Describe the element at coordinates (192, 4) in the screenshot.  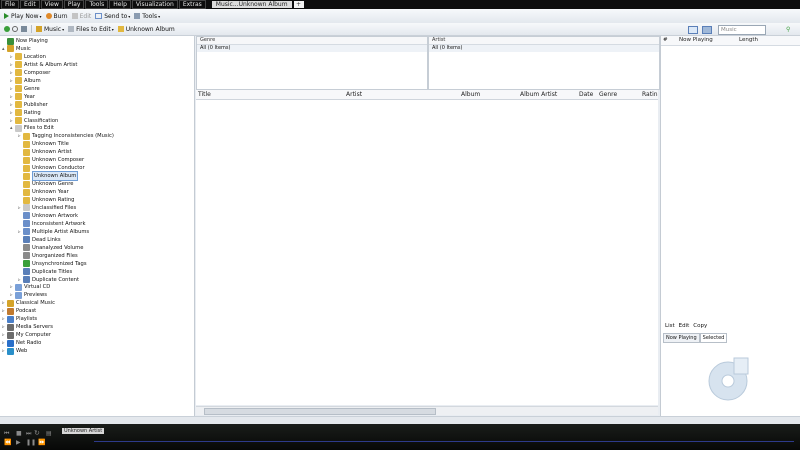
I see `menu-extras: Extras` at that location.